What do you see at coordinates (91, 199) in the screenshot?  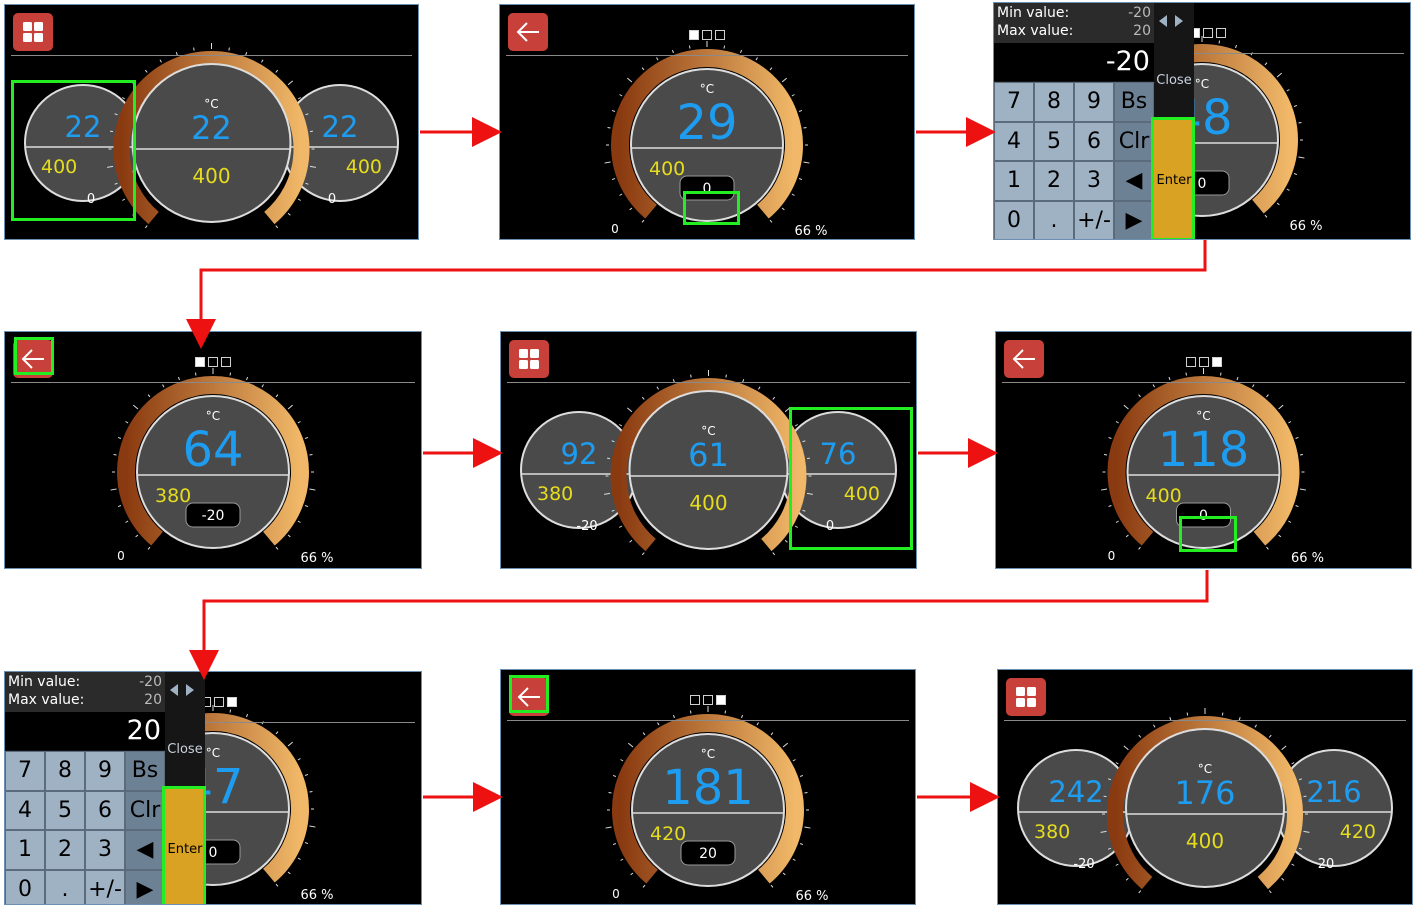 I see `side-offset-left: 0` at bounding box center [91, 199].